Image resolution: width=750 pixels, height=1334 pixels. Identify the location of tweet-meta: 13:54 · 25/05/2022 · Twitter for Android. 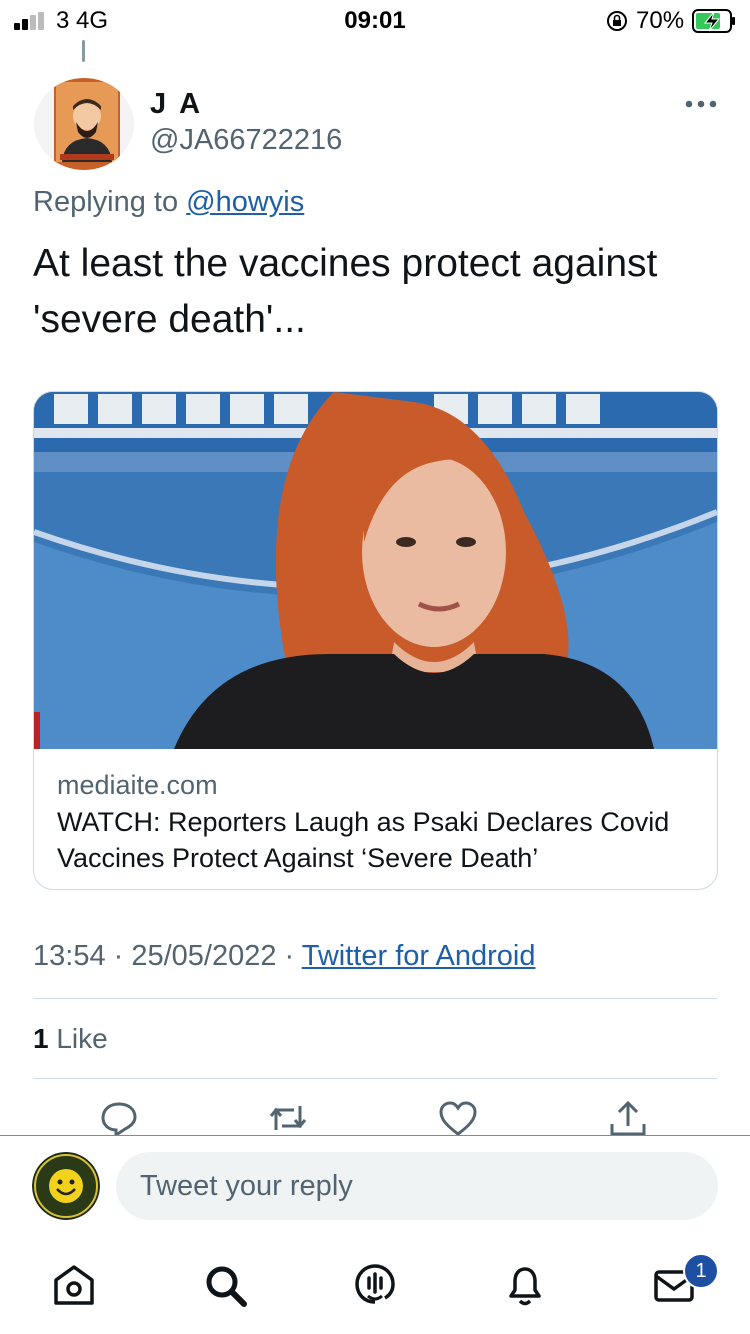
(284, 956).